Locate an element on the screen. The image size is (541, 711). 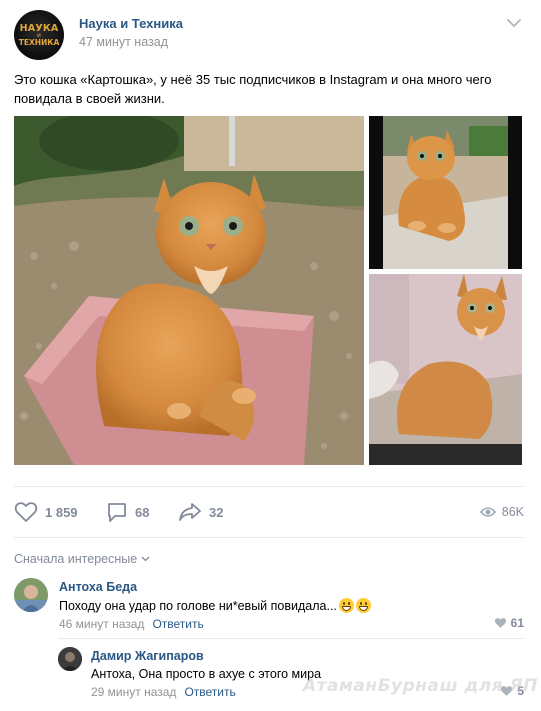
comment-timestamp: 46 минут назад is located at coordinates (101, 624).